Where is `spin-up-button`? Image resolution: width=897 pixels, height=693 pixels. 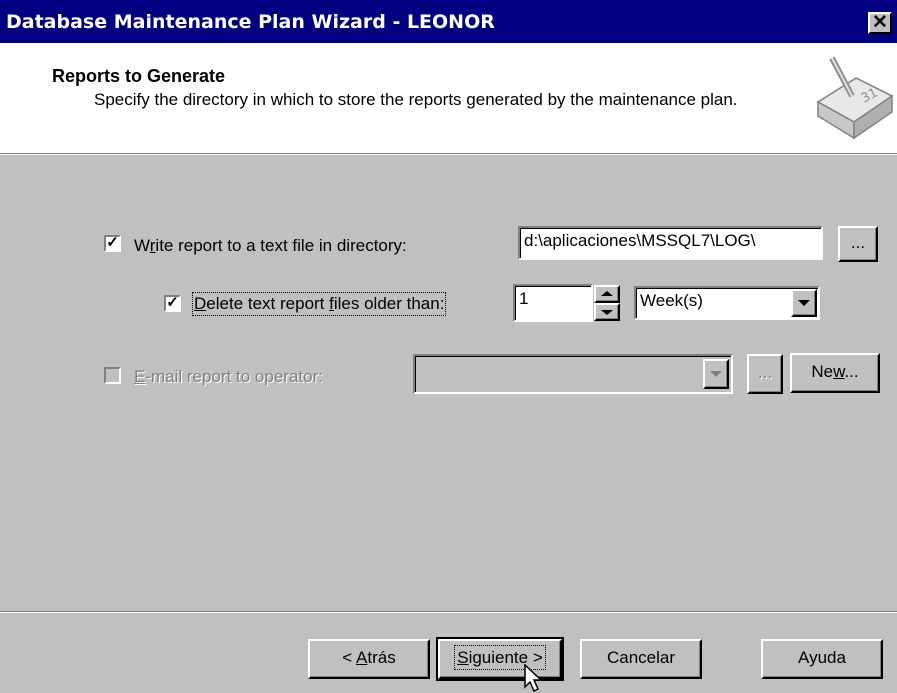
spin-up-button is located at coordinates (607, 294).